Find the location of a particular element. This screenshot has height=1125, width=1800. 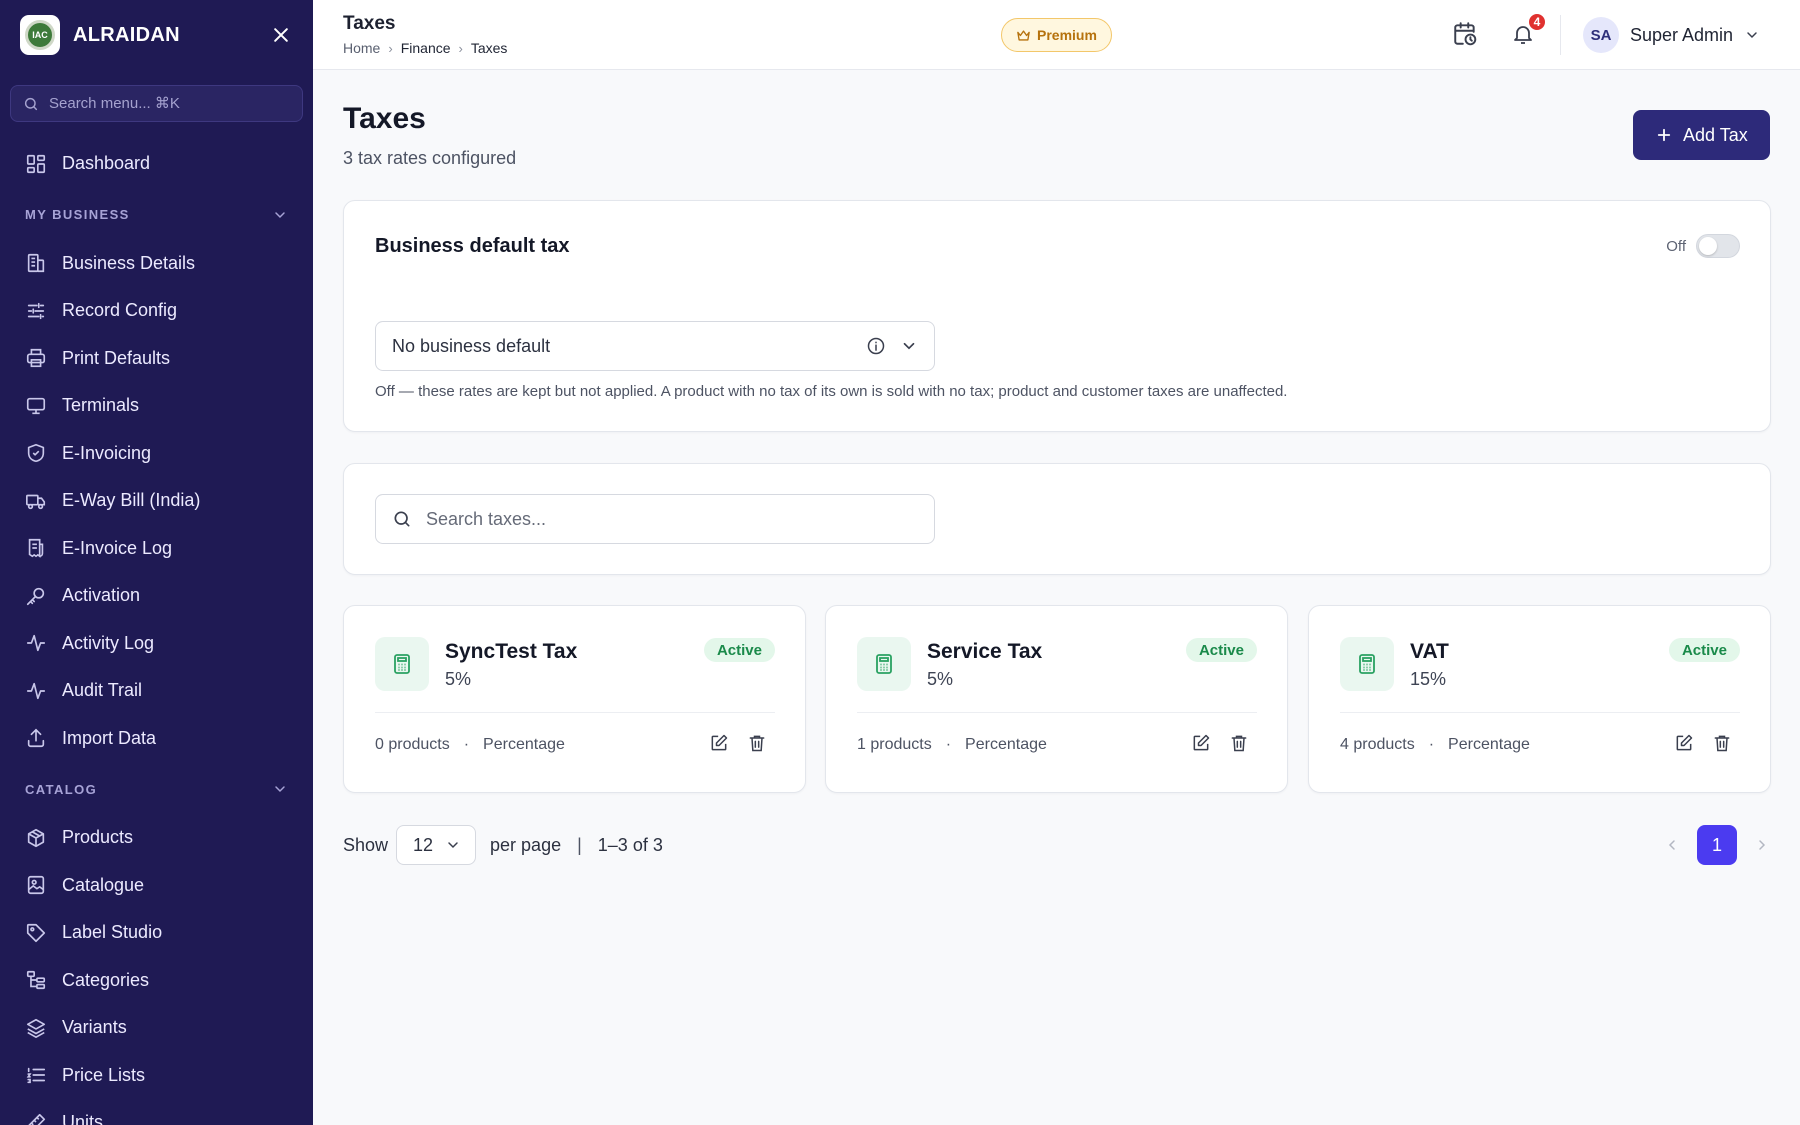

calendar-clock-icon is located at coordinates (1465, 34).